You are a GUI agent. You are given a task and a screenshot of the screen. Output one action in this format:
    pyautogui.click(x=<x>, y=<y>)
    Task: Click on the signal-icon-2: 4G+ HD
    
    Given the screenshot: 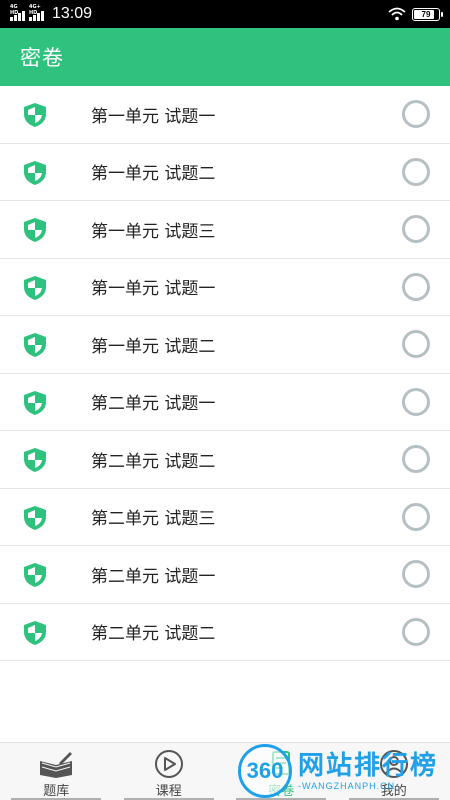 What is the action you would take?
    pyautogui.click(x=36, y=12)
    